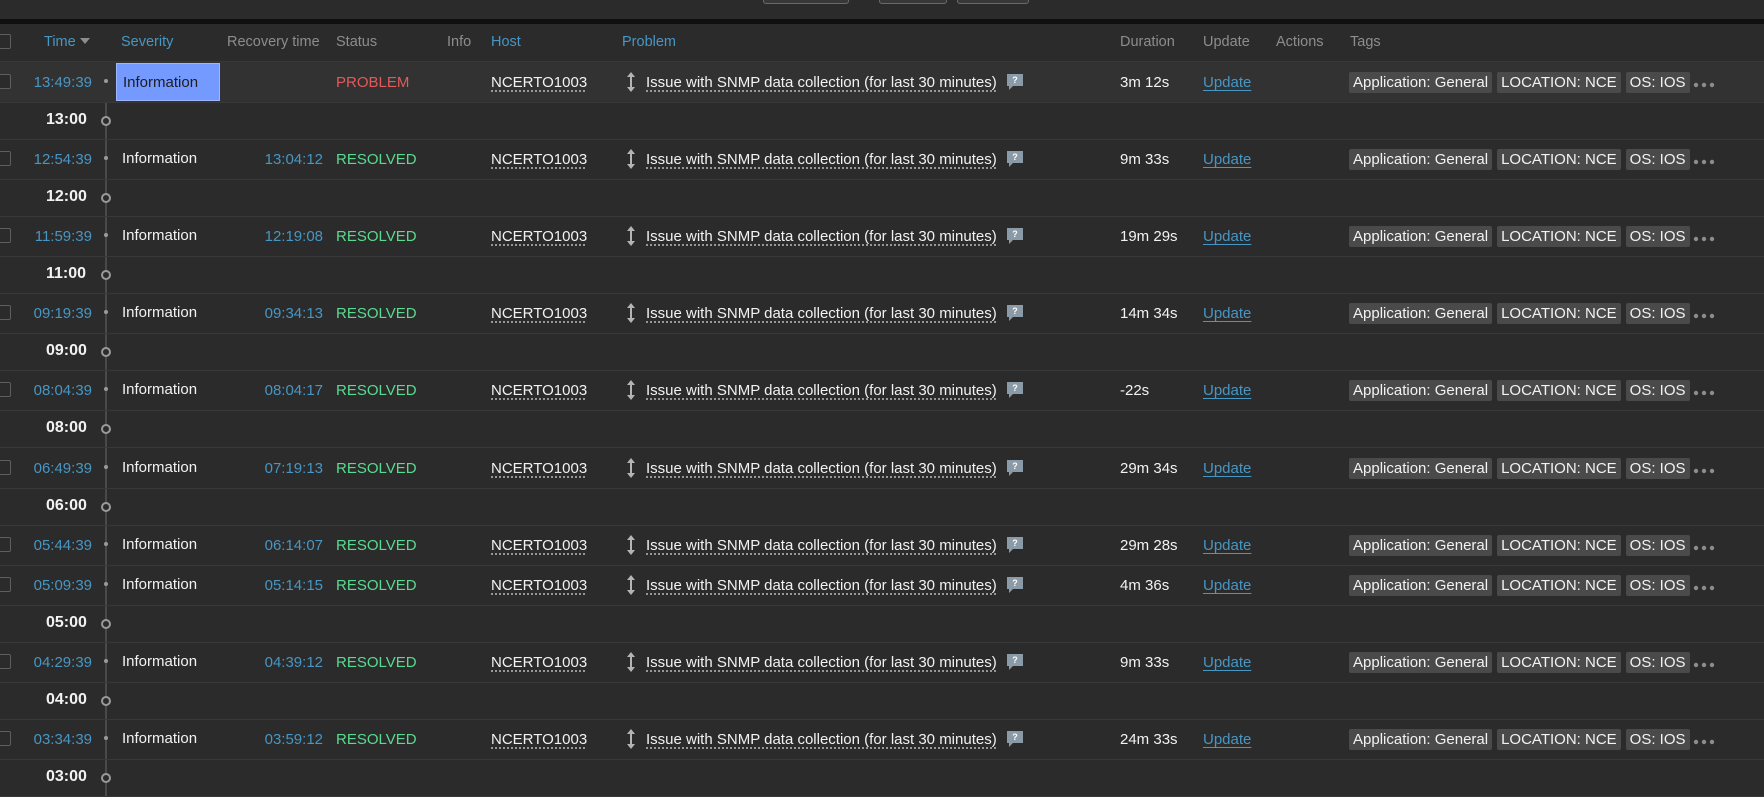 The width and height of the screenshot is (1764, 797). What do you see at coordinates (52, 545) in the screenshot?
I see `event-time-link: 05:44:39` at bounding box center [52, 545].